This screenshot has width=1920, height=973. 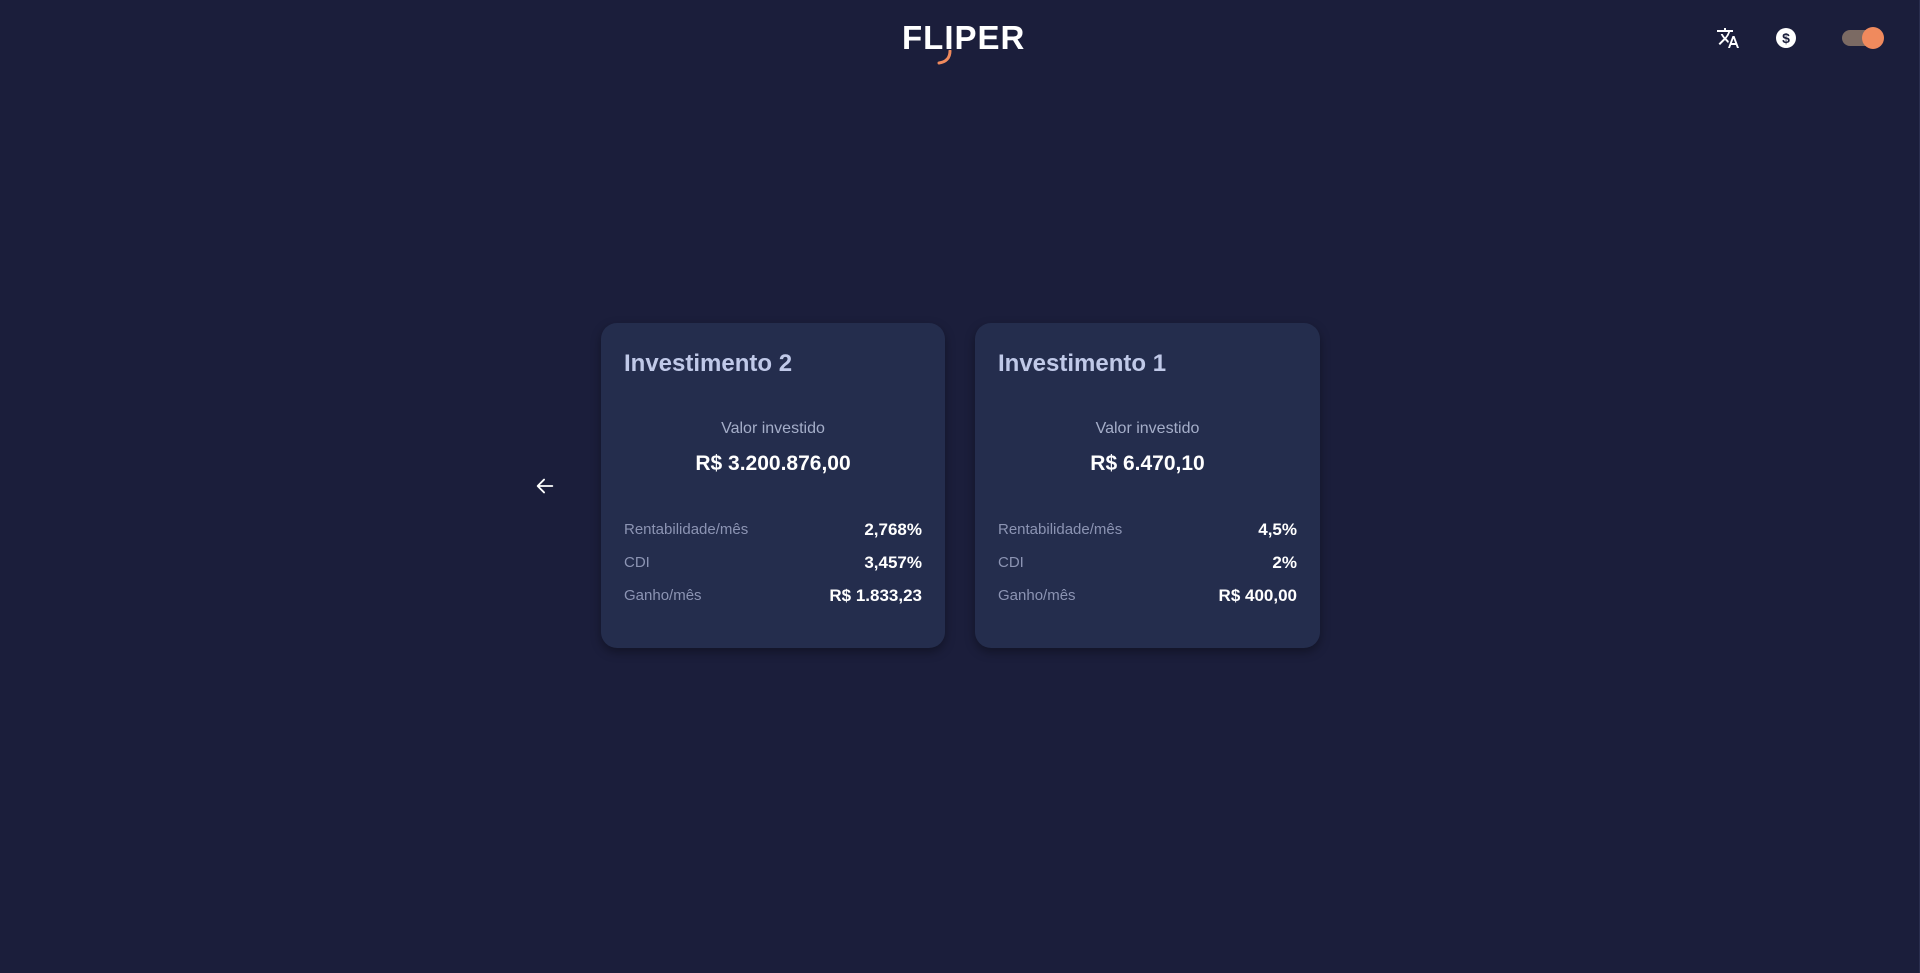 What do you see at coordinates (1147, 529) in the screenshot?
I see `detail-row: Rentabilidade/mês 4,5%` at bounding box center [1147, 529].